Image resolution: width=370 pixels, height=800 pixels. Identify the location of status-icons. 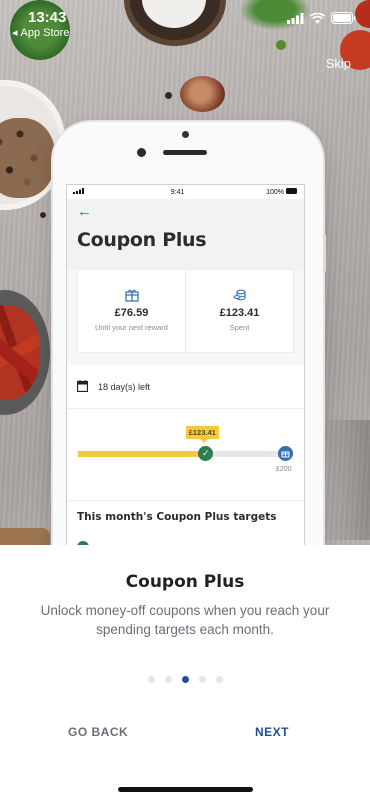
(321, 18).